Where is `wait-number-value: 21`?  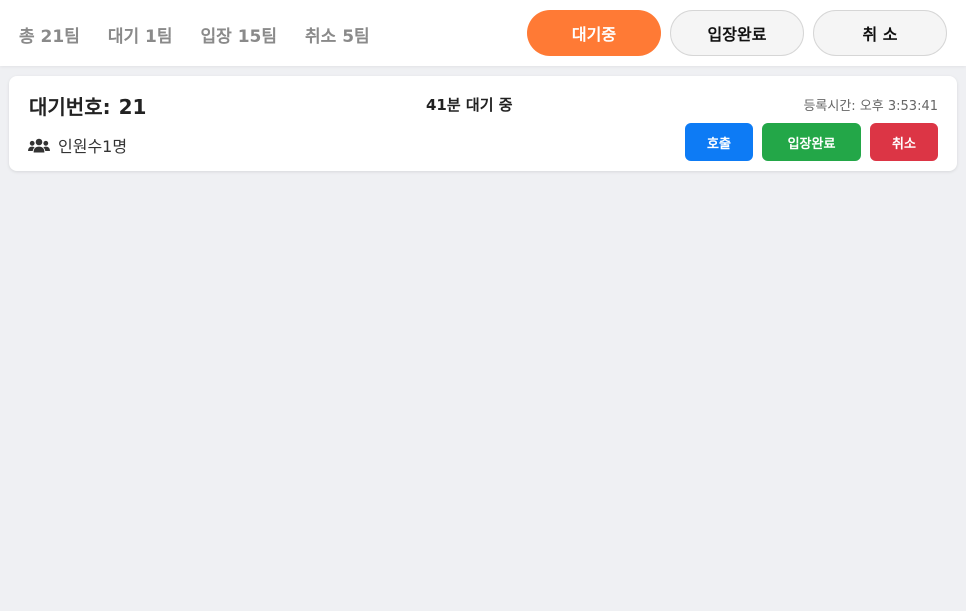 wait-number-value: 21 is located at coordinates (132, 107).